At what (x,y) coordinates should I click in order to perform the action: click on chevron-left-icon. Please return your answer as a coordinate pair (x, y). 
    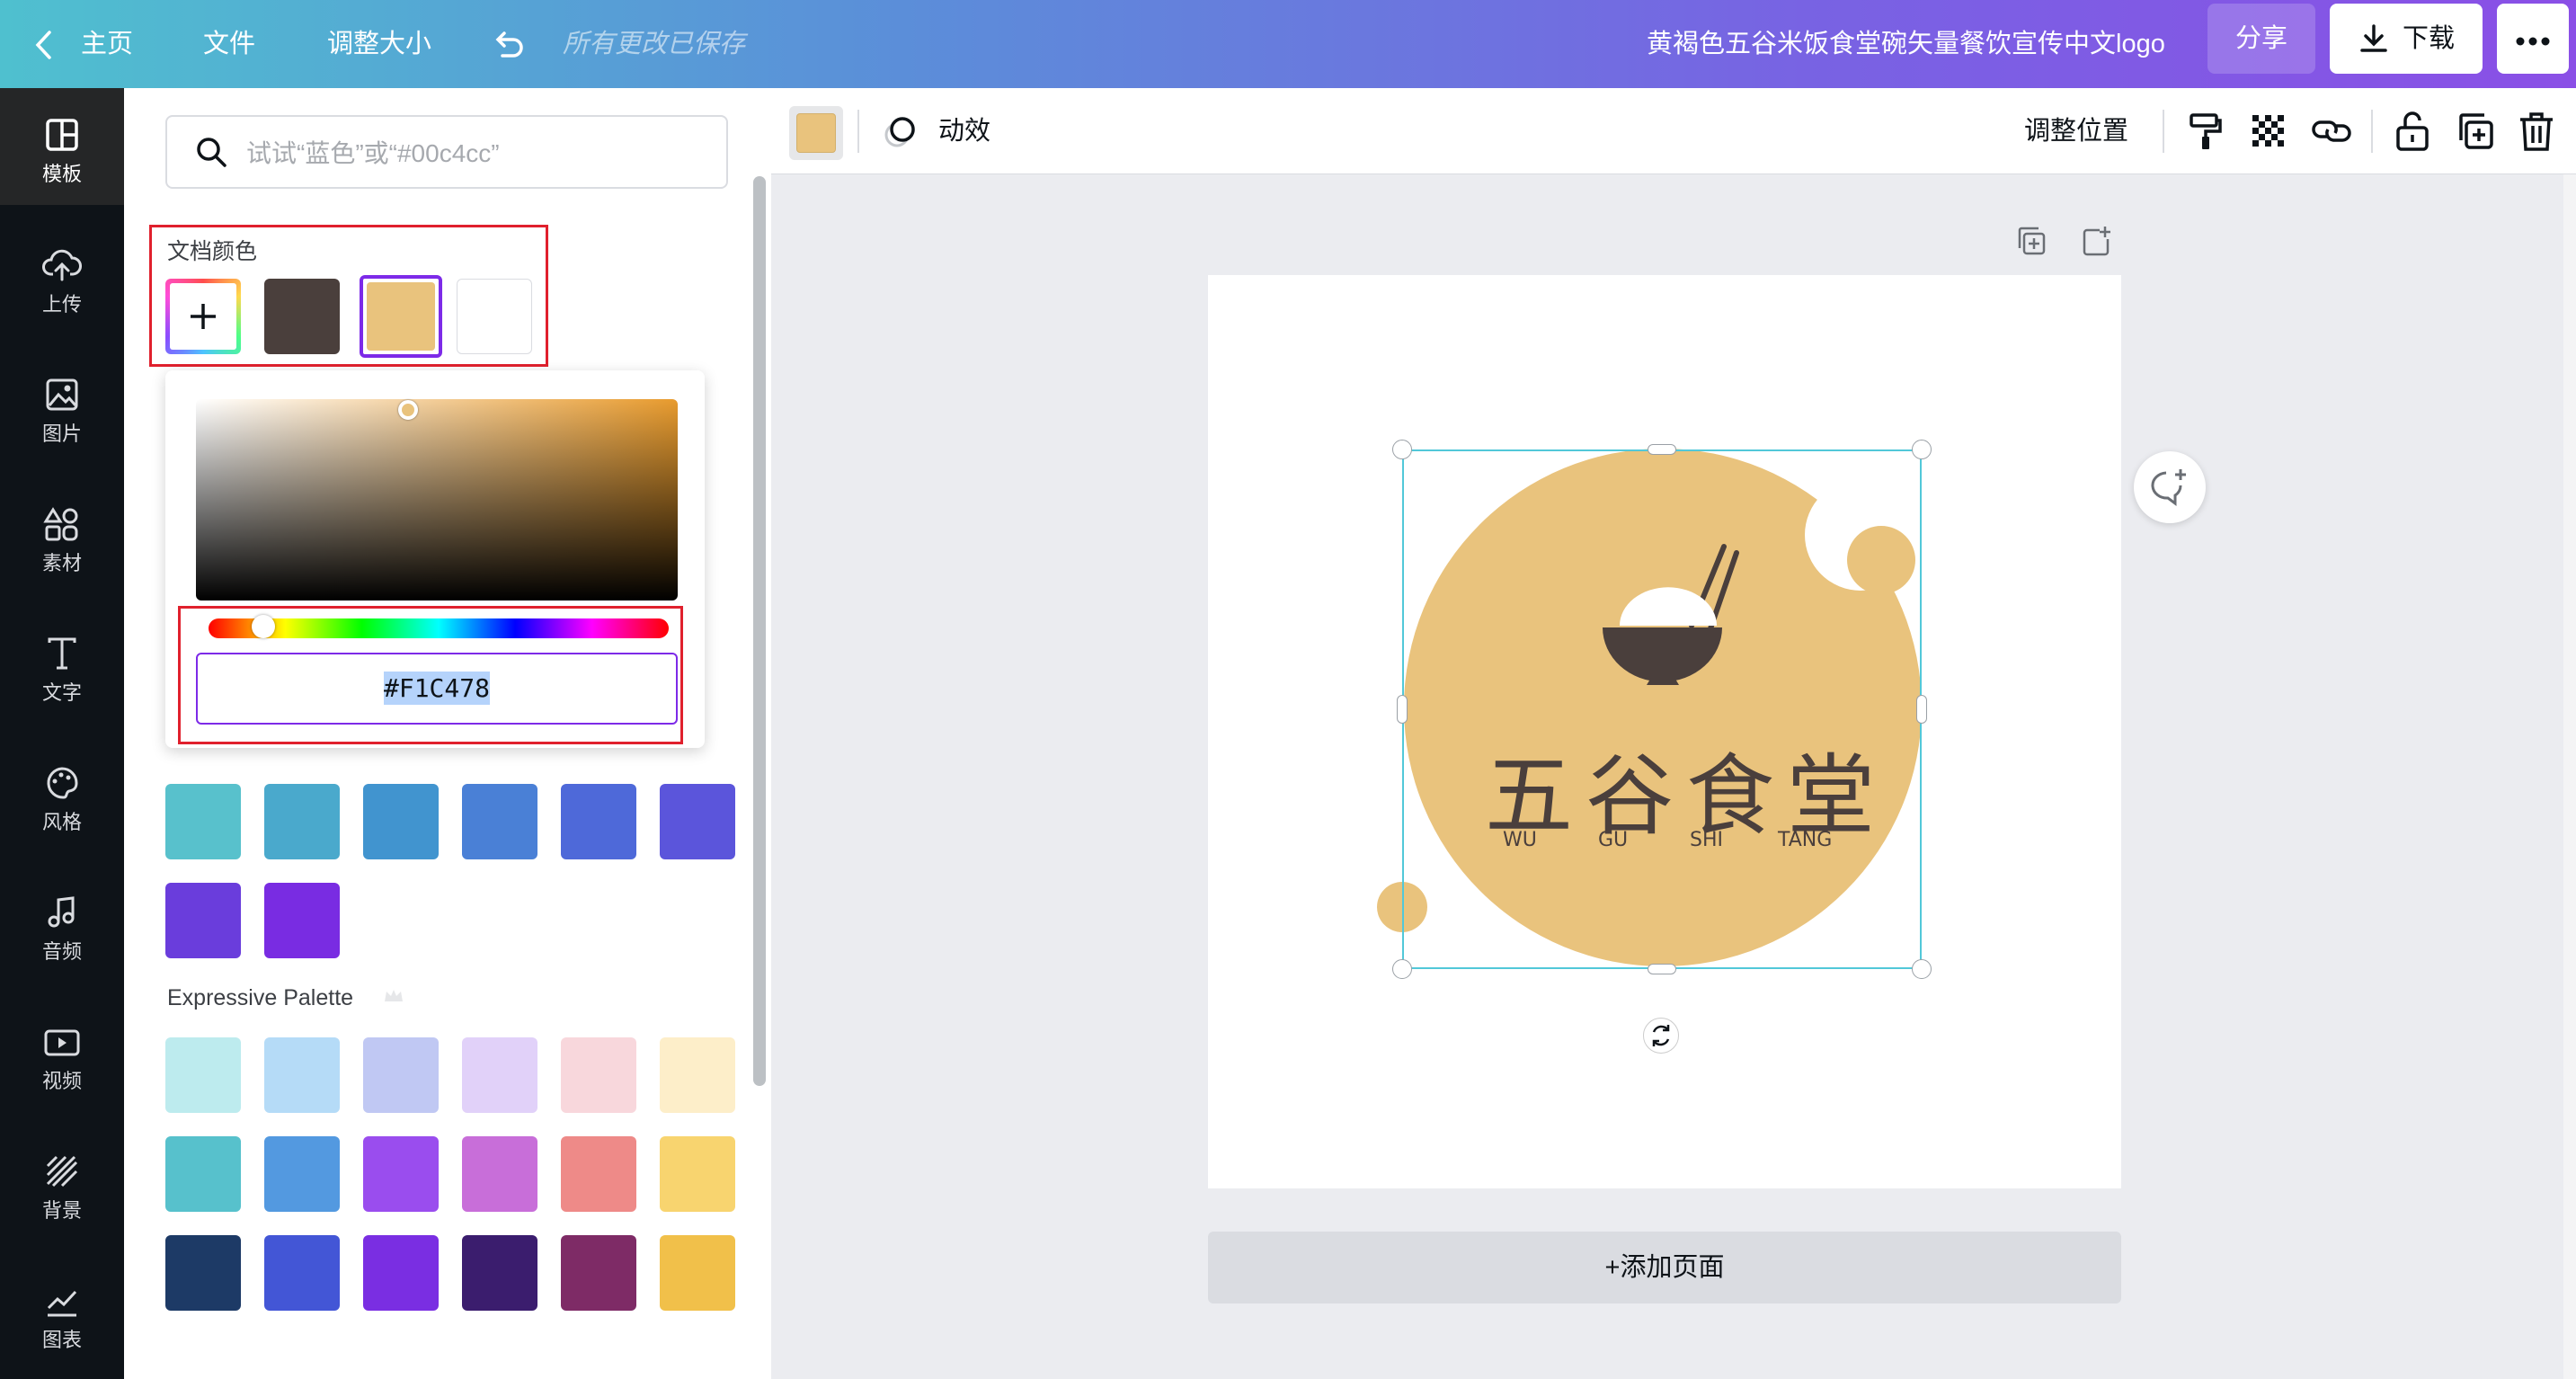
    Looking at the image, I should click on (43, 45).